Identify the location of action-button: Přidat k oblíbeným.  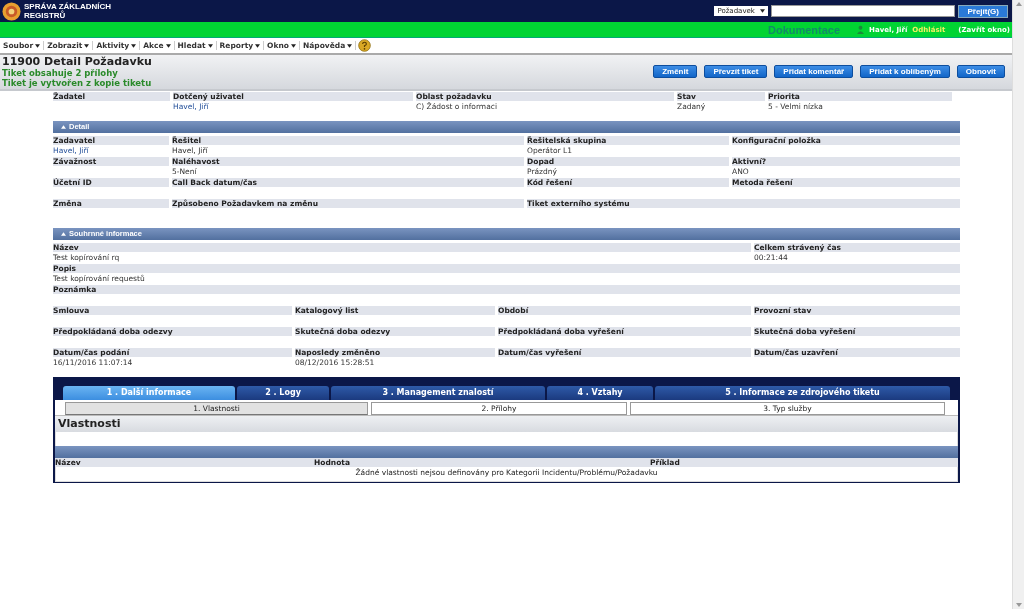
(905, 71).